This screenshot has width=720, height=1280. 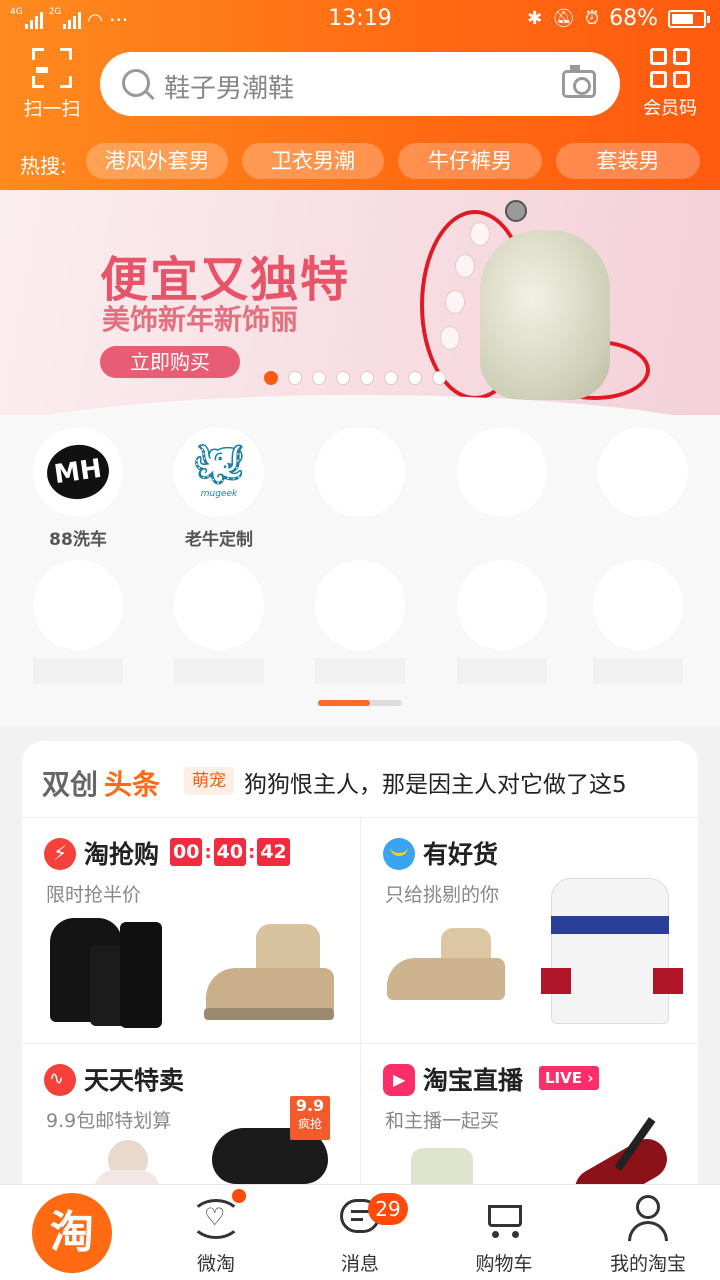 What do you see at coordinates (273, 852) in the screenshot?
I see `timer-seconds: 42` at bounding box center [273, 852].